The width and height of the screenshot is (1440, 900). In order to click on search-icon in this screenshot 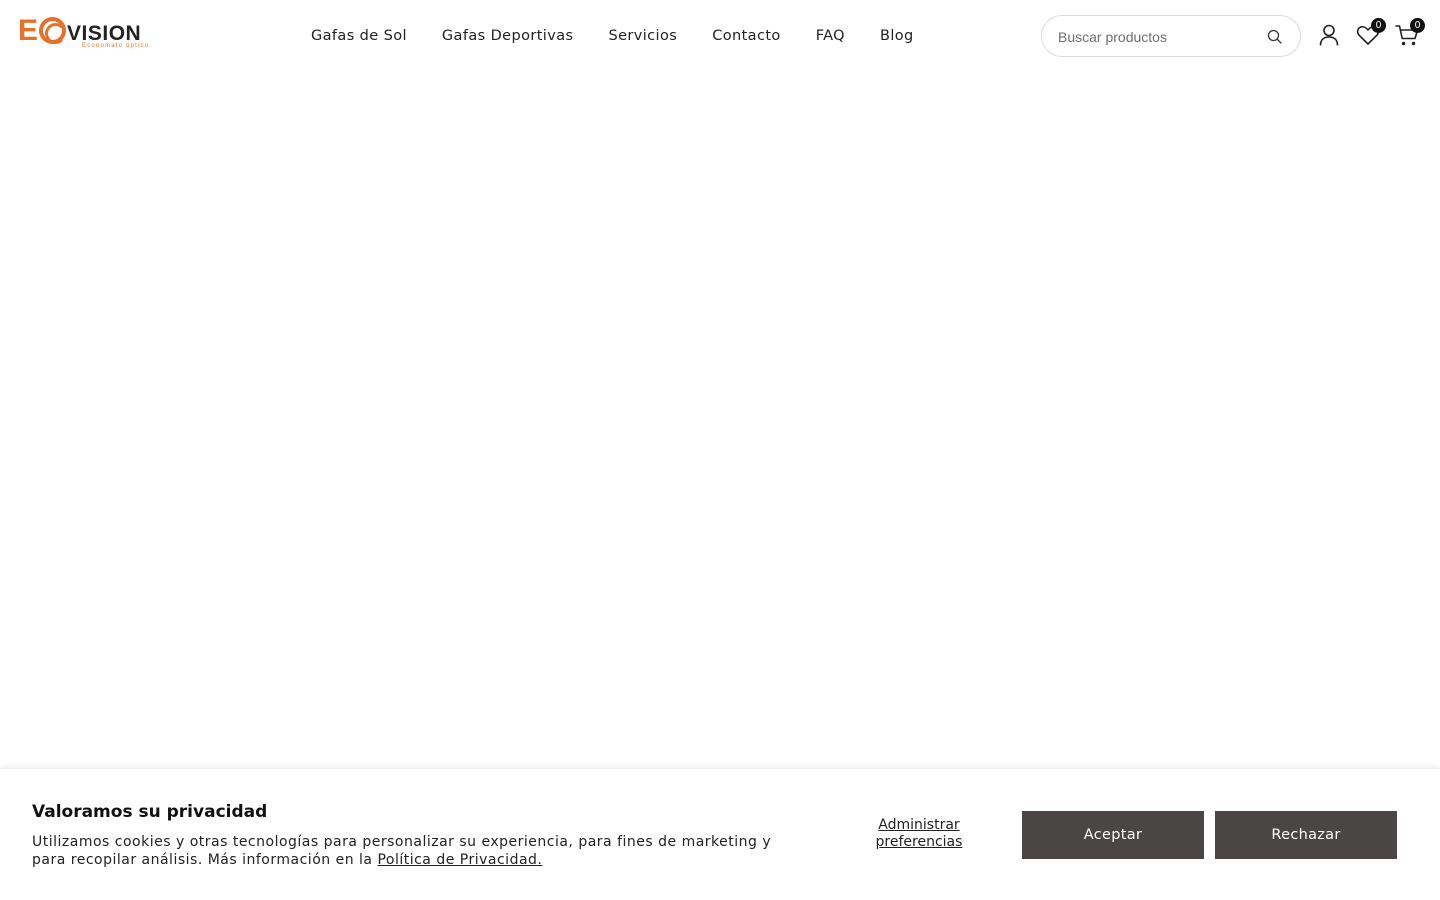, I will do `click(1275, 37)`.